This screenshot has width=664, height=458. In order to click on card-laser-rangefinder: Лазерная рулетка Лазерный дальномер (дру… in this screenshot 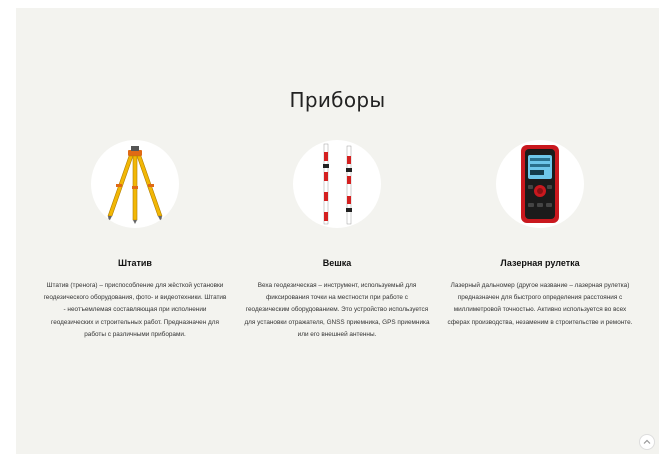, I will do `click(540, 234)`.